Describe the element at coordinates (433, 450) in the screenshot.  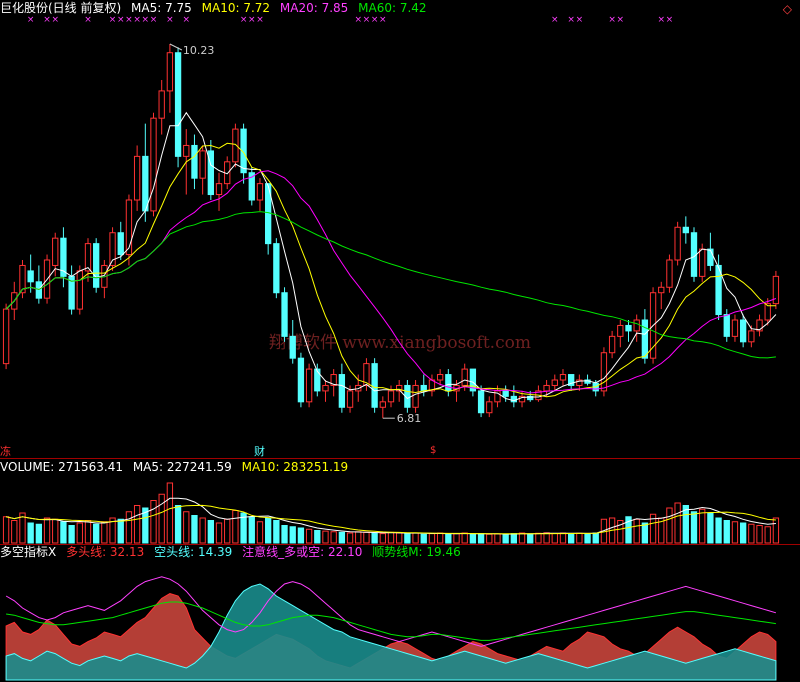
I see `event-marker-dollar: $` at that location.